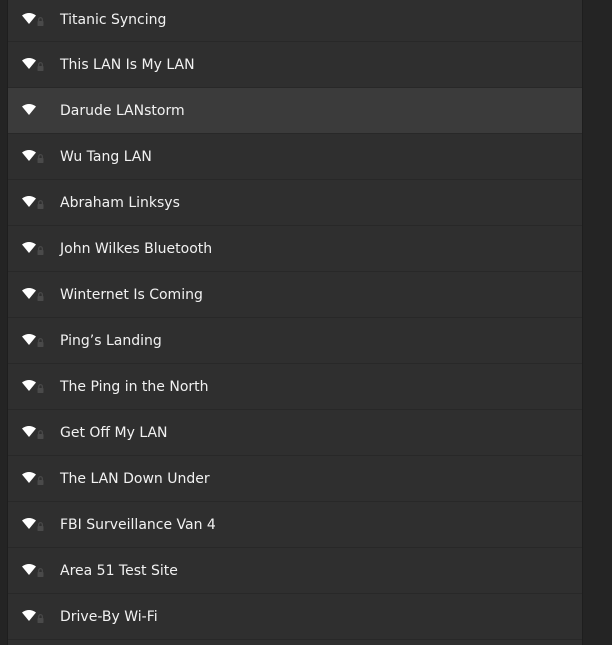  What do you see at coordinates (109, 616) in the screenshot?
I see `network-name: Drive-By Wi-Fi` at bounding box center [109, 616].